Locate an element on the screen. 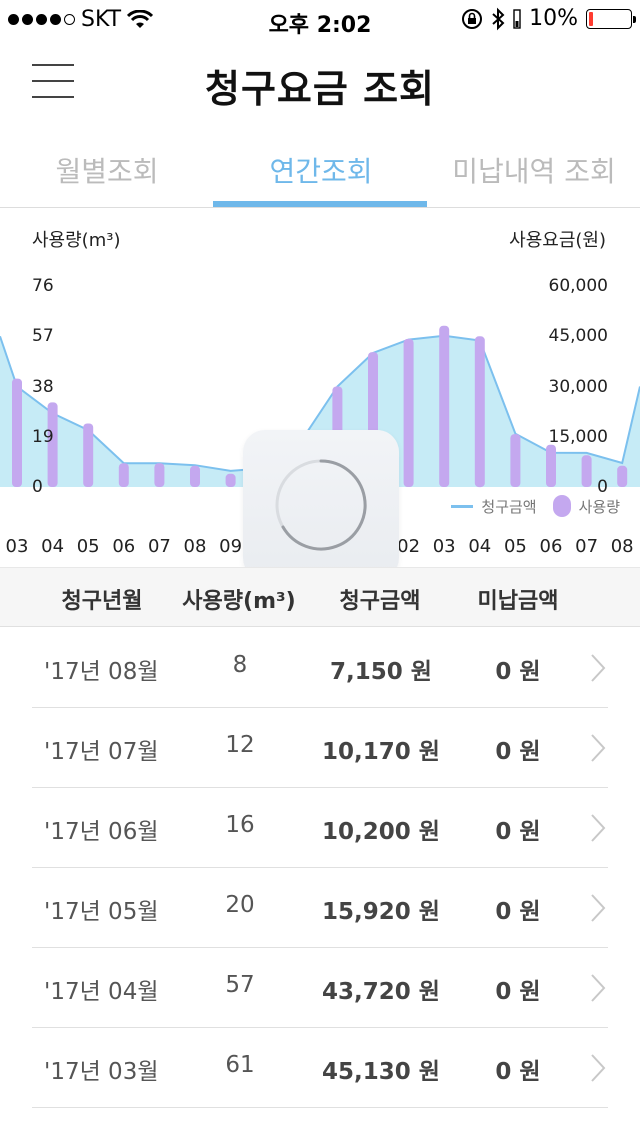  row-month: '17년 08월 is located at coordinates (101, 672).